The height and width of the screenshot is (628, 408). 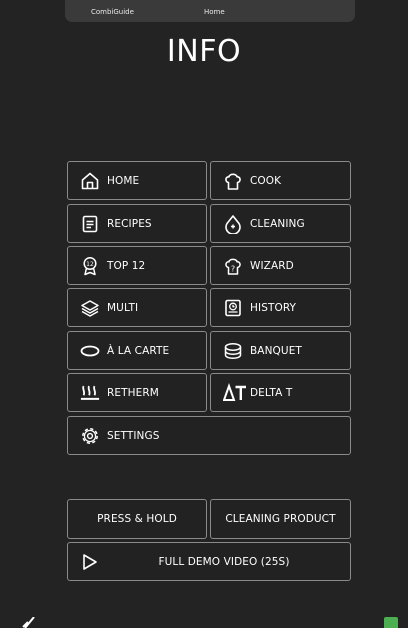 What do you see at coordinates (133, 392) in the screenshot?
I see `retherm-label: RETHERM` at bounding box center [133, 392].